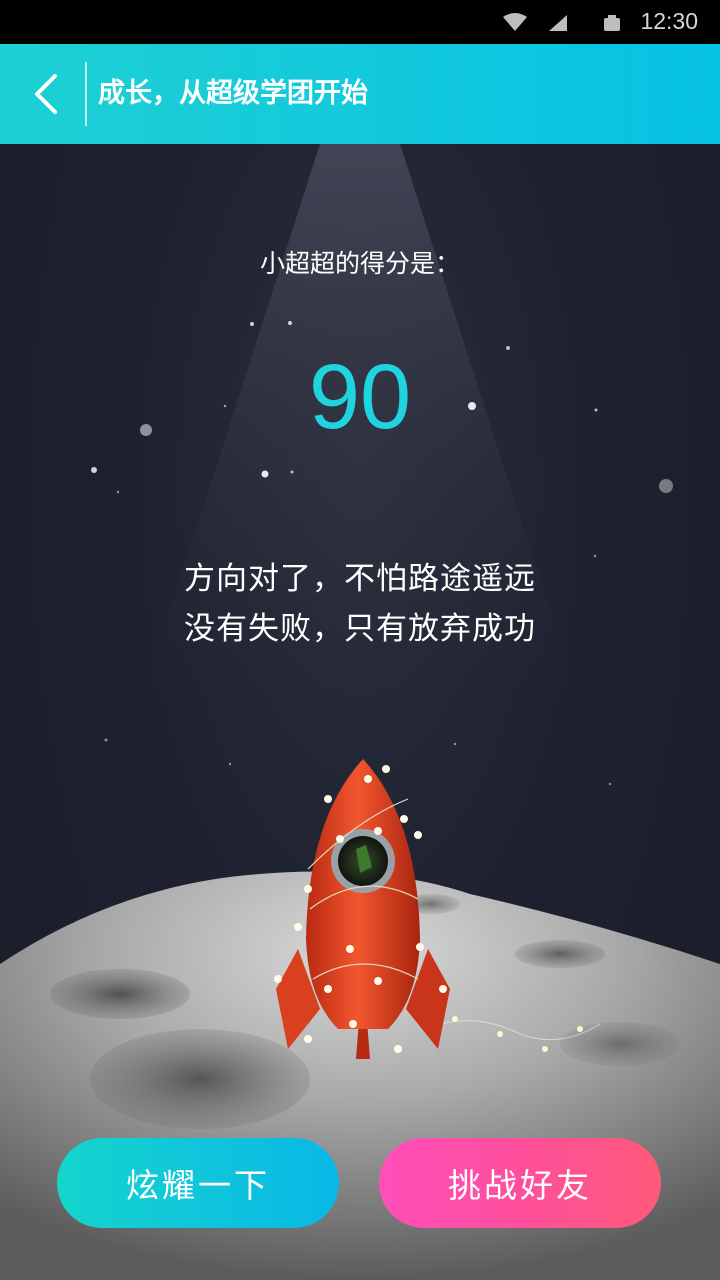  What do you see at coordinates (669, 21) in the screenshot?
I see `status-time: 12:30` at bounding box center [669, 21].